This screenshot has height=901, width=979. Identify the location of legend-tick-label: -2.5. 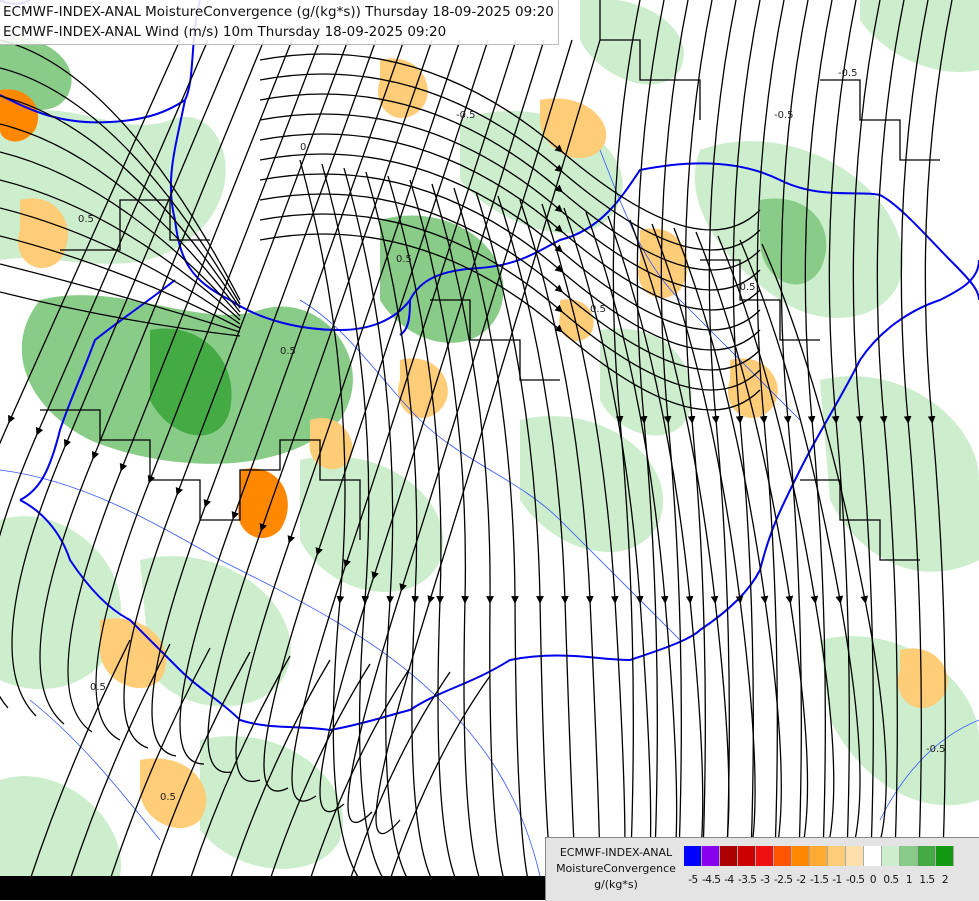
(783, 880).